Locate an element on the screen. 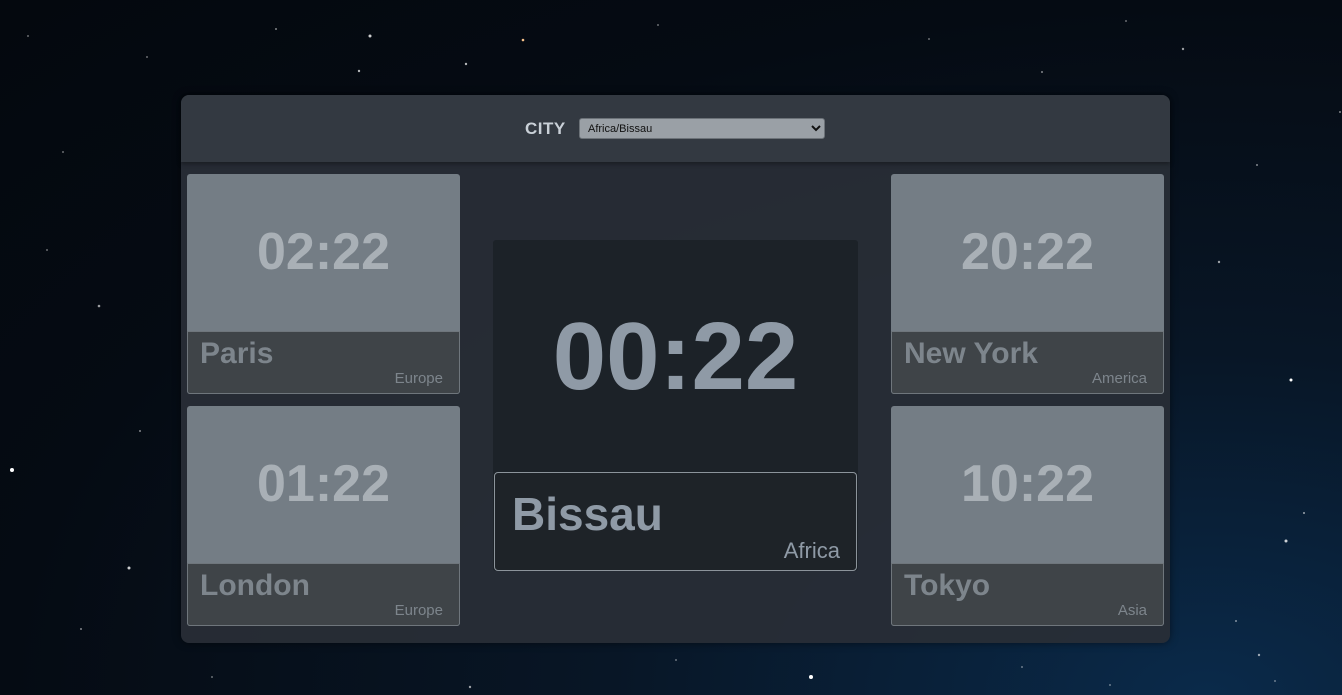  city-selector-bar: CITY Africa/Bissau is located at coordinates (675, 128).